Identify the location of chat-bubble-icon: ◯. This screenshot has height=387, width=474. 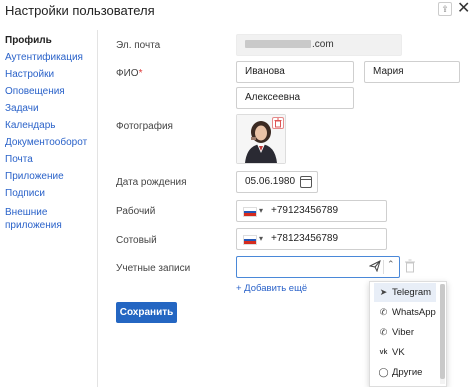
(383, 372).